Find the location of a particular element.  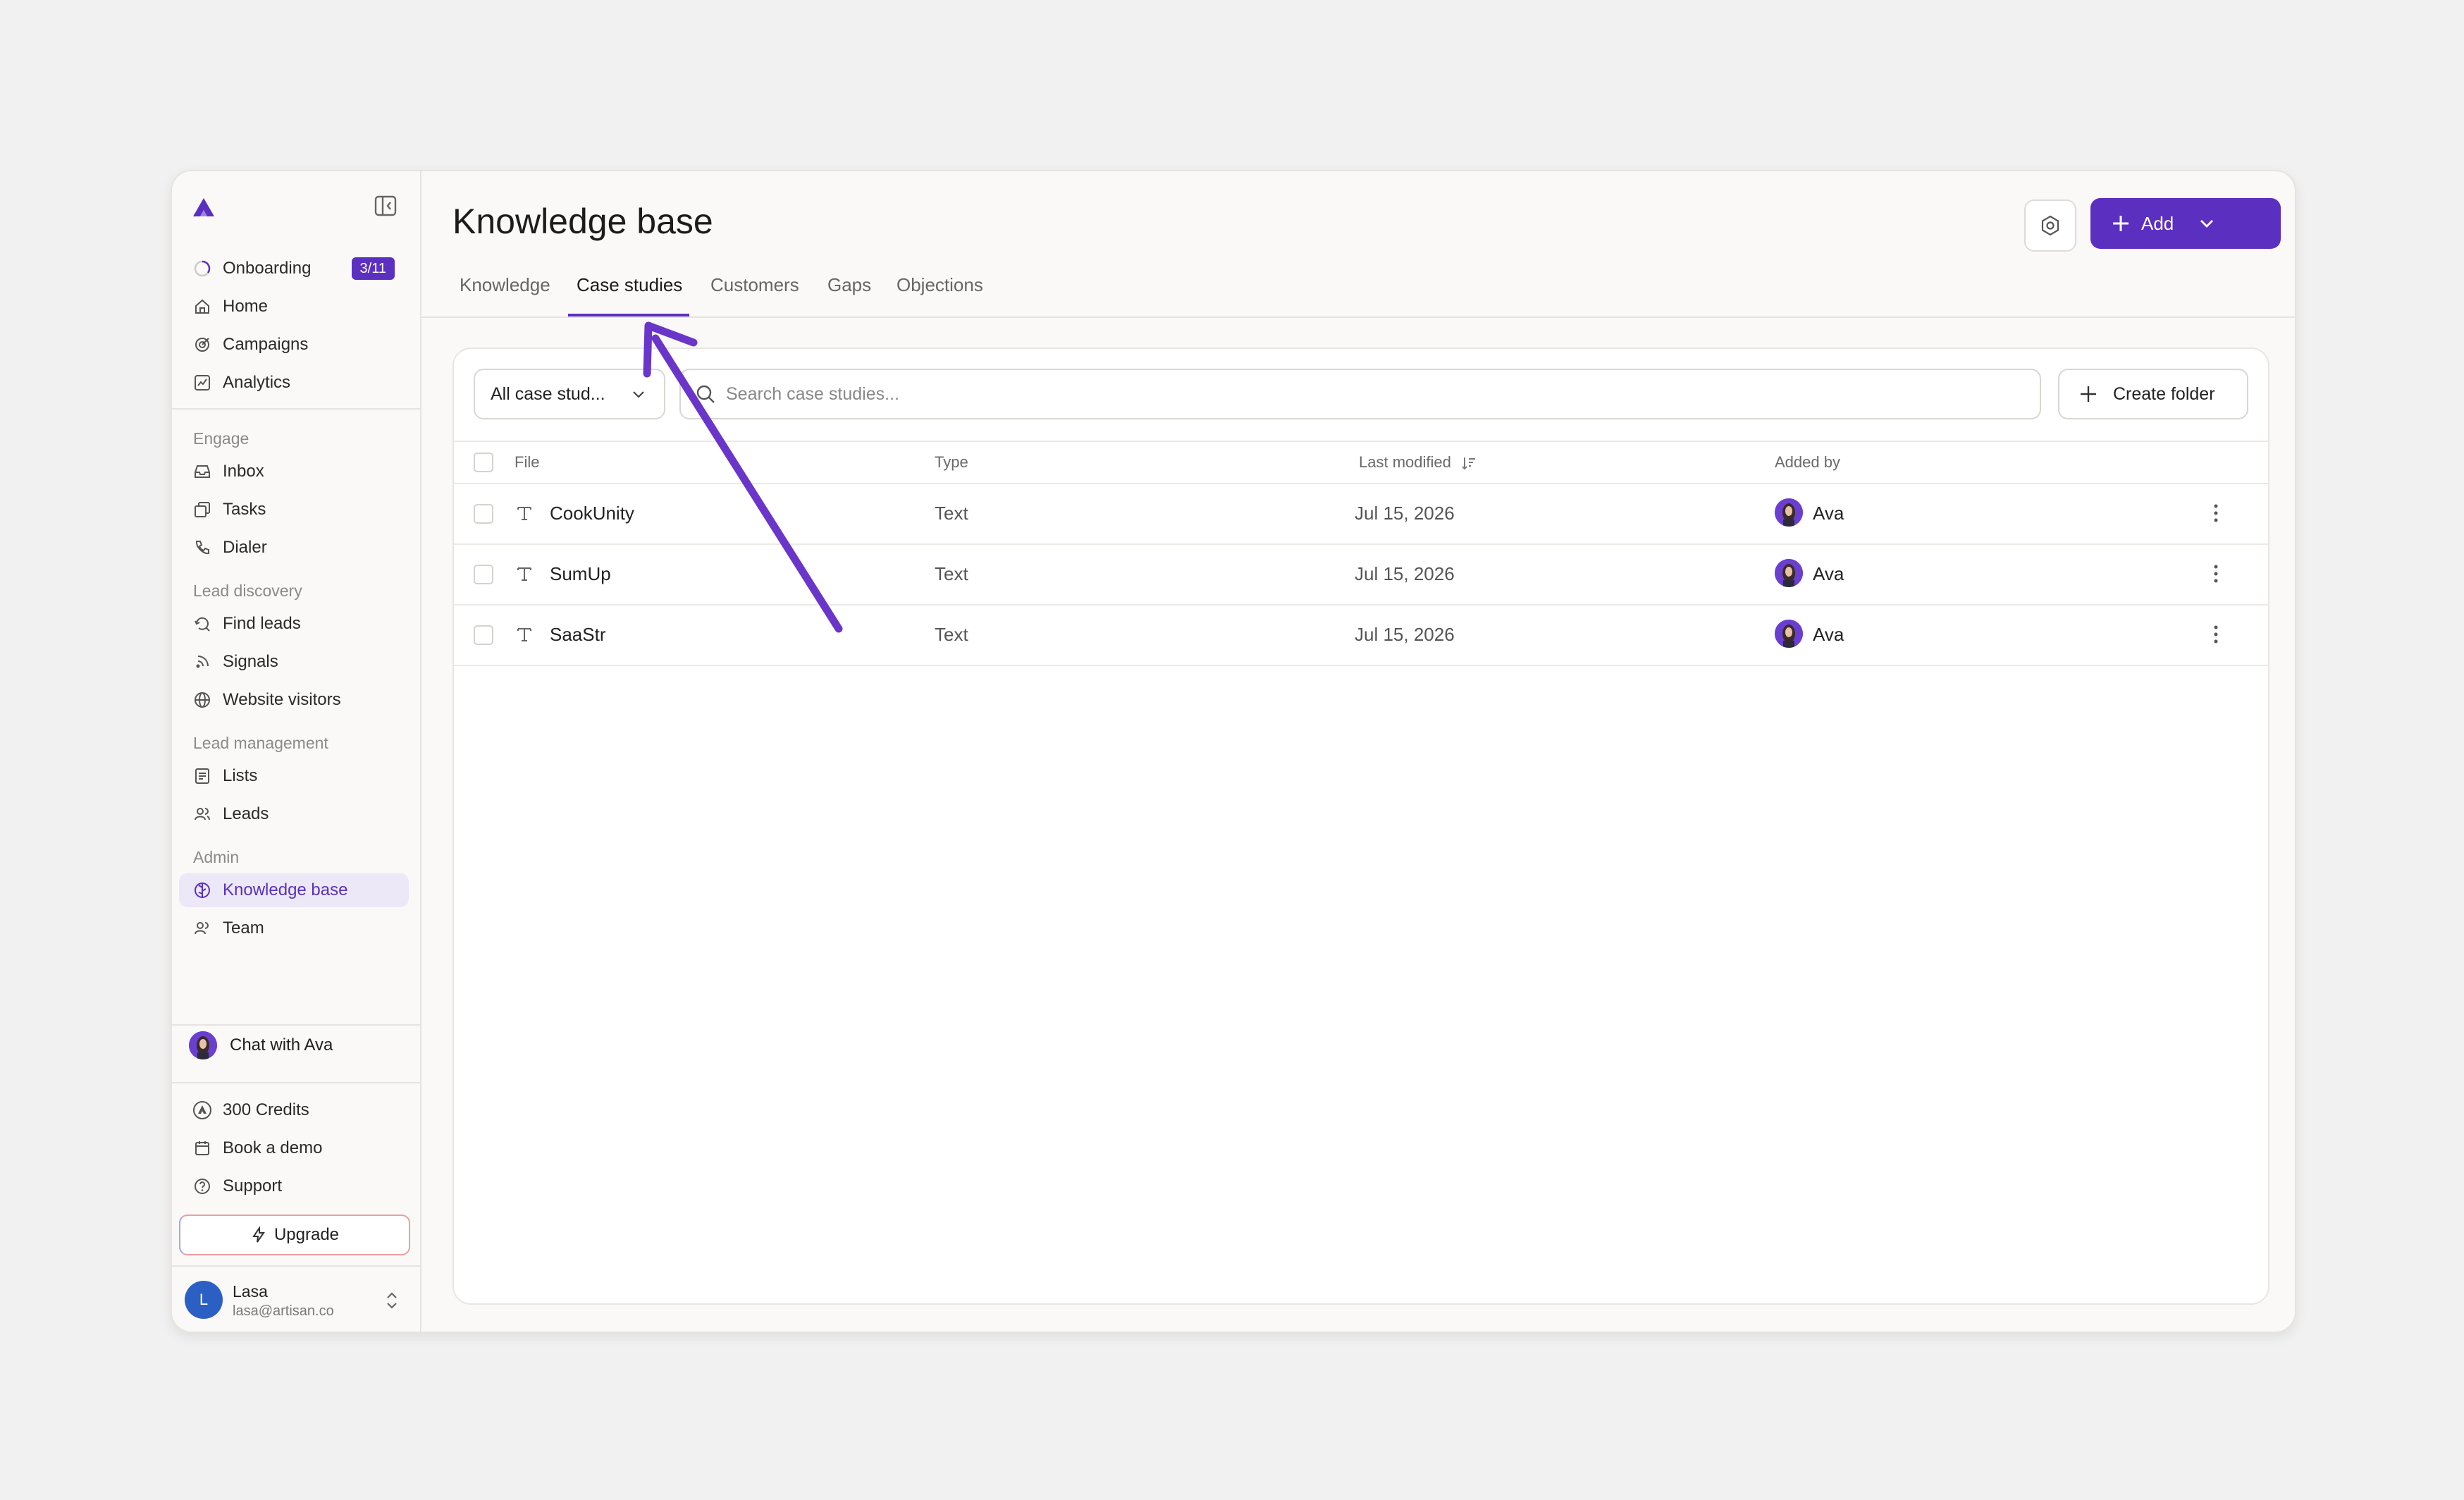

table-row: SumUp Text Jul 15, 2026 Ava is located at coordinates (1361, 574).